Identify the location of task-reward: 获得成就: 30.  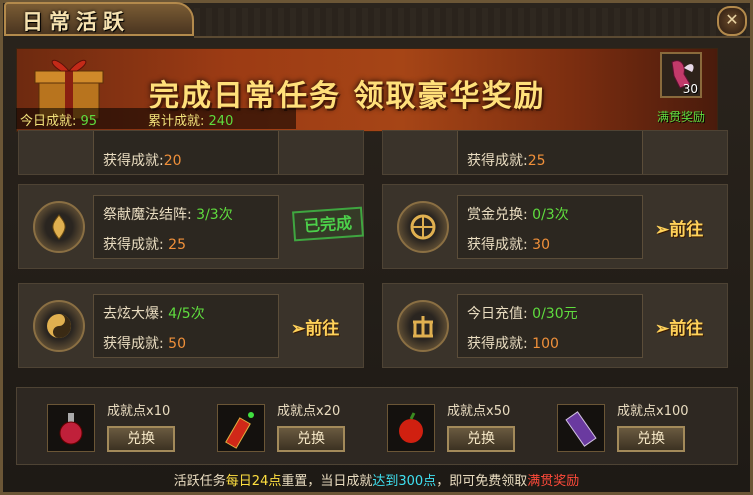
(508, 244).